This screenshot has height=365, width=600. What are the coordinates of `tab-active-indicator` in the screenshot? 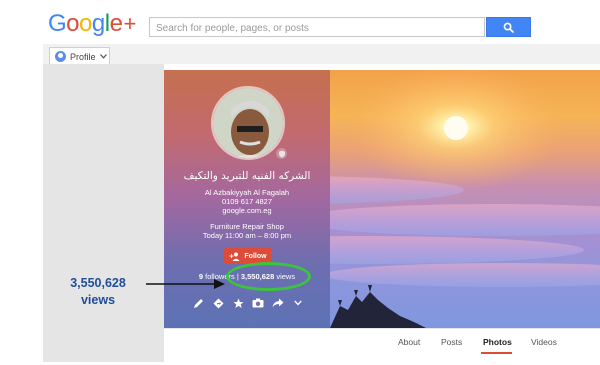 It's located at (496, 353).